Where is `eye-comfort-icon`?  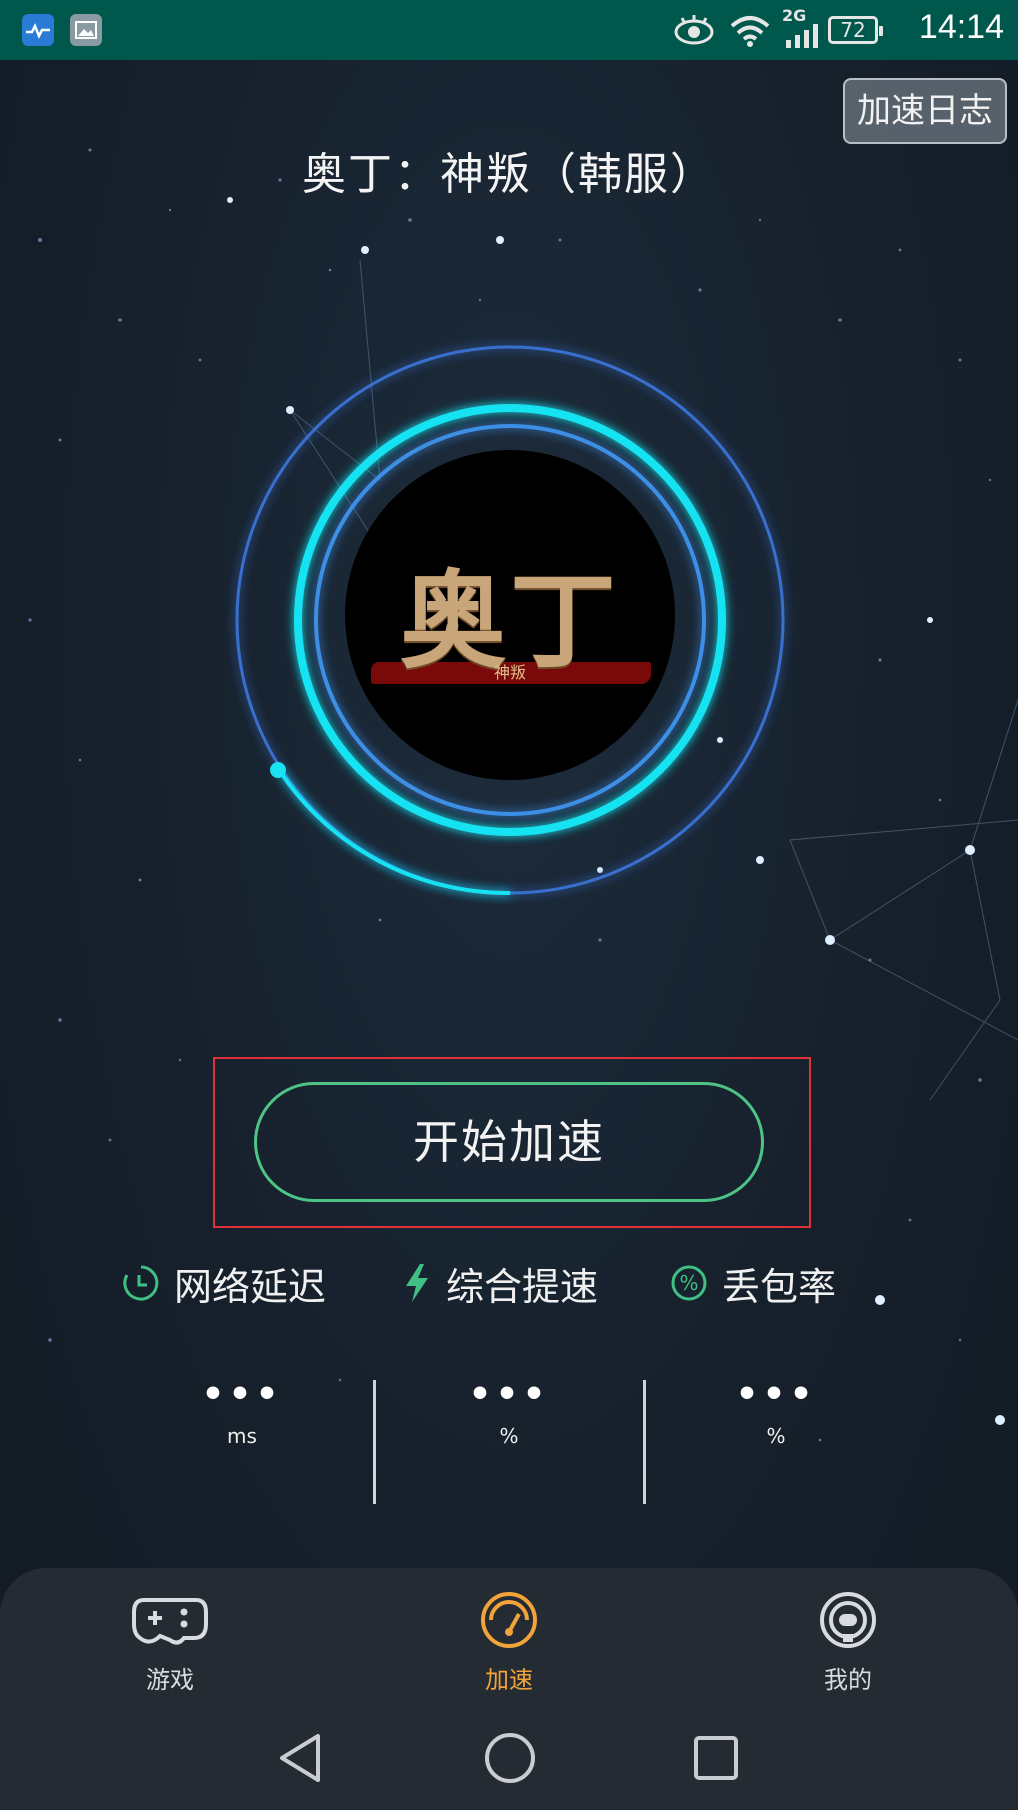 eye-comfort-icon is located at coordinates (694, 30).